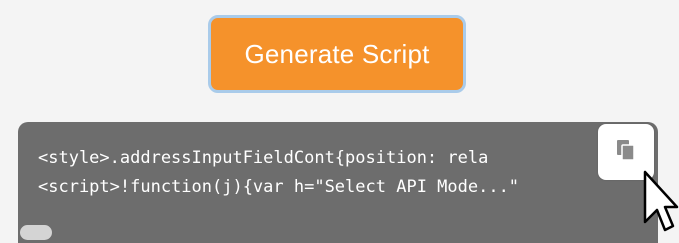 The width and height of the screenshot is (679, 243). I want to click on horizontal-scrollbar-thumb, so click(36, 232).